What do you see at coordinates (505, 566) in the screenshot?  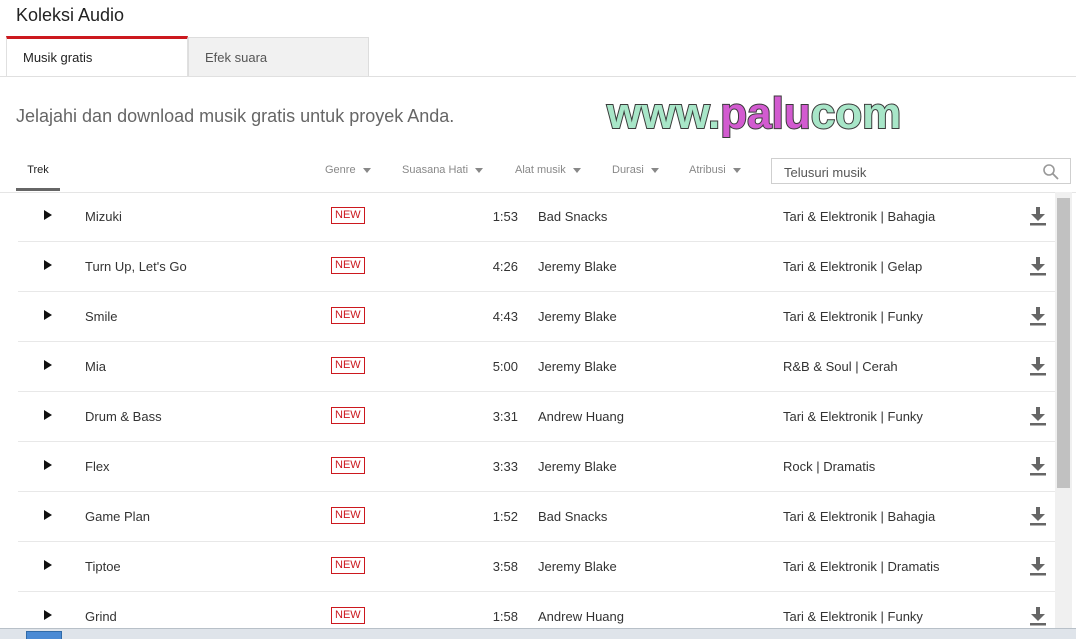 I see `track-duration: 3:58` at bounding box center [505, 566].